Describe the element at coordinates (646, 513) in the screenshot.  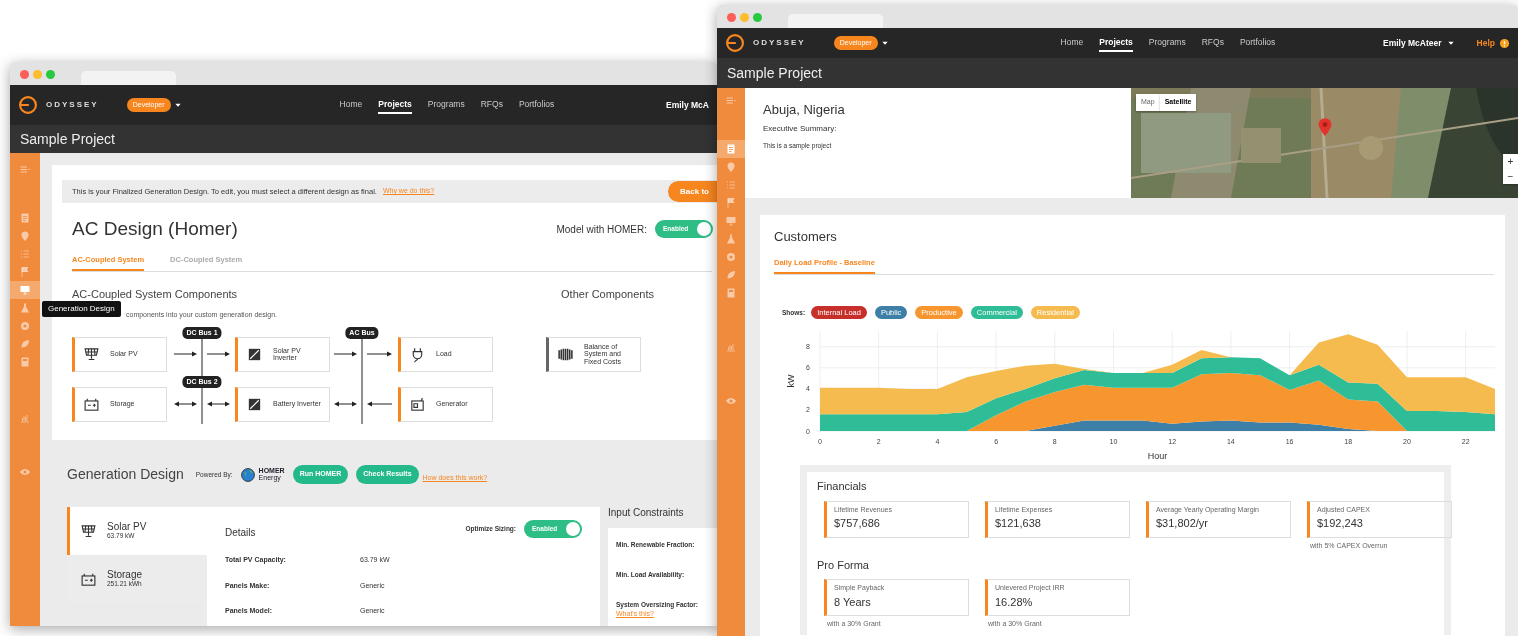
I see `section-title: Input Constraints` at that location.